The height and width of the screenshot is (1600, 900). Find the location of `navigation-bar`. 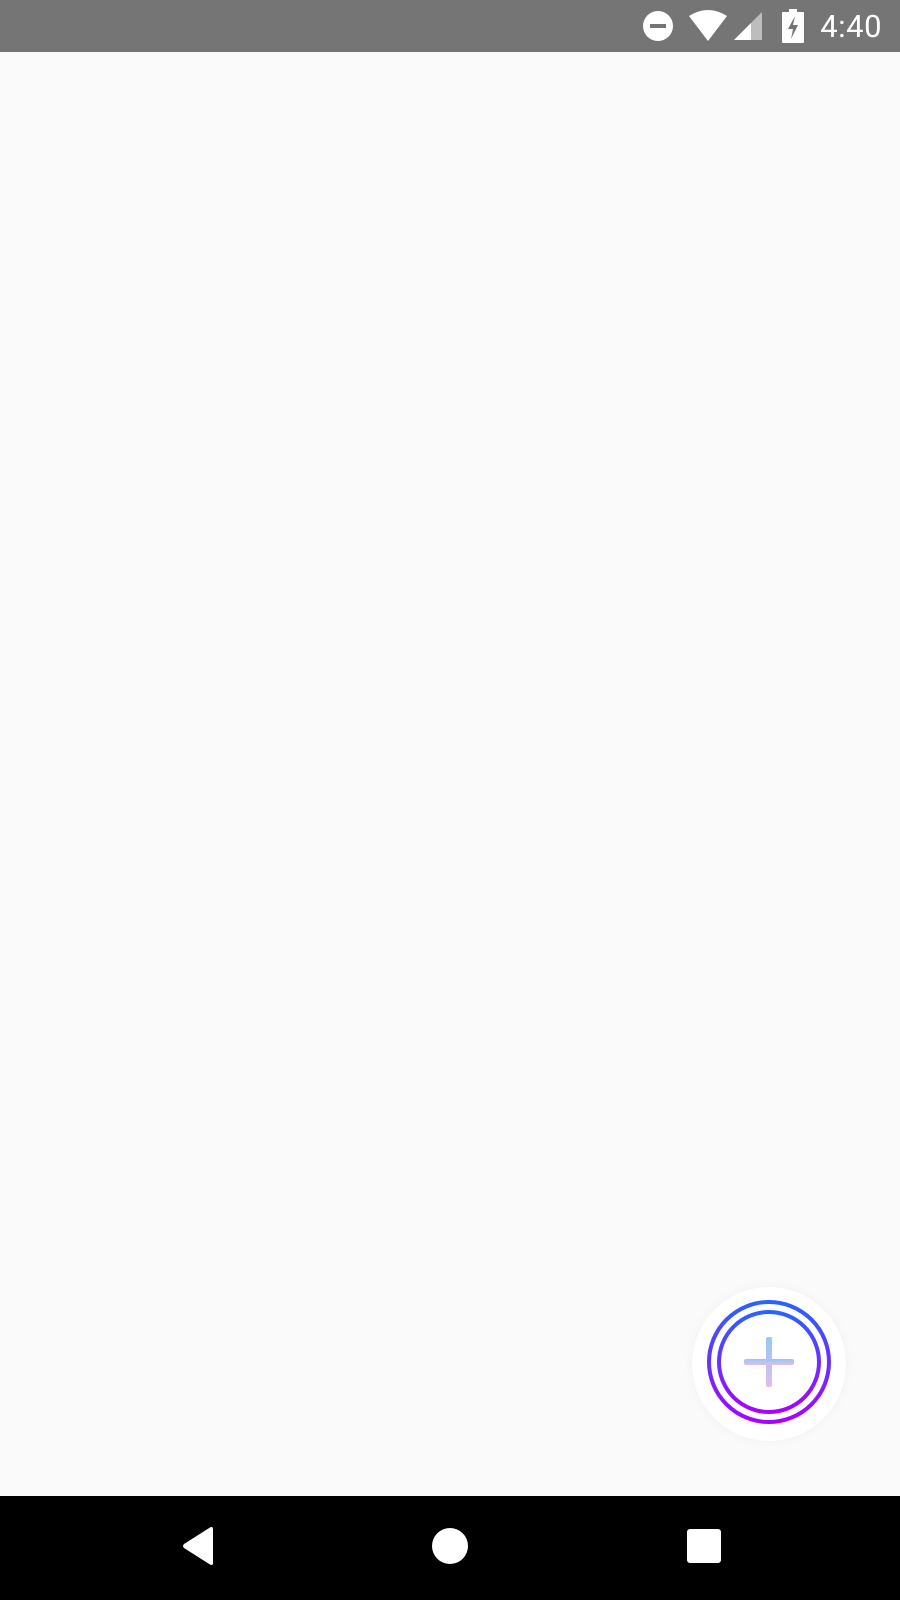

navigation-bar is located at coordinates (450, 1548).